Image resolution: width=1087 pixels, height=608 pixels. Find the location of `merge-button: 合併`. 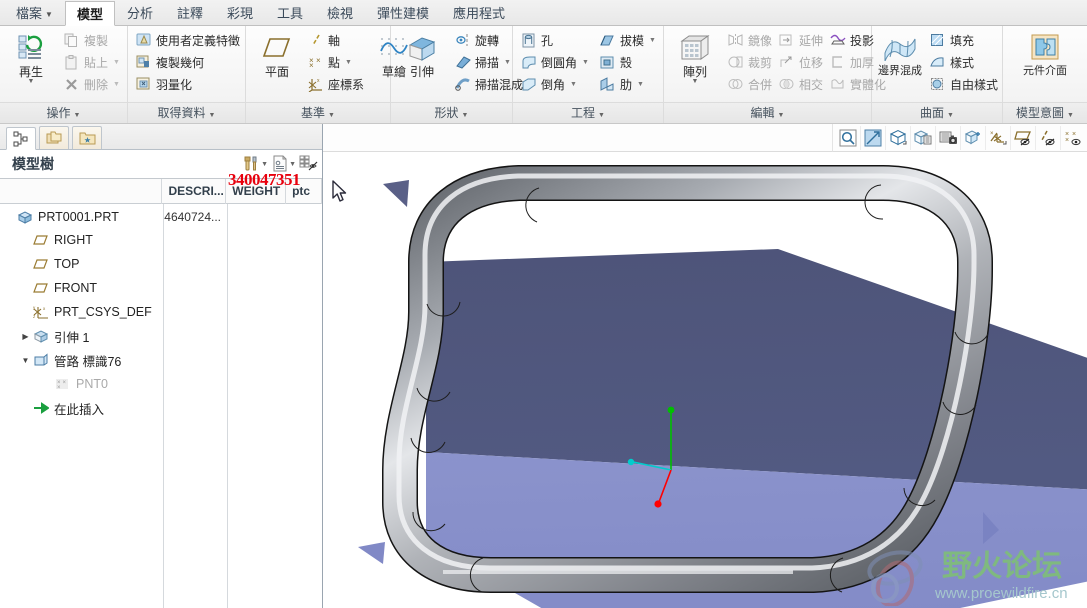

merge-button: 合併 is located at coordinates (749, 84).